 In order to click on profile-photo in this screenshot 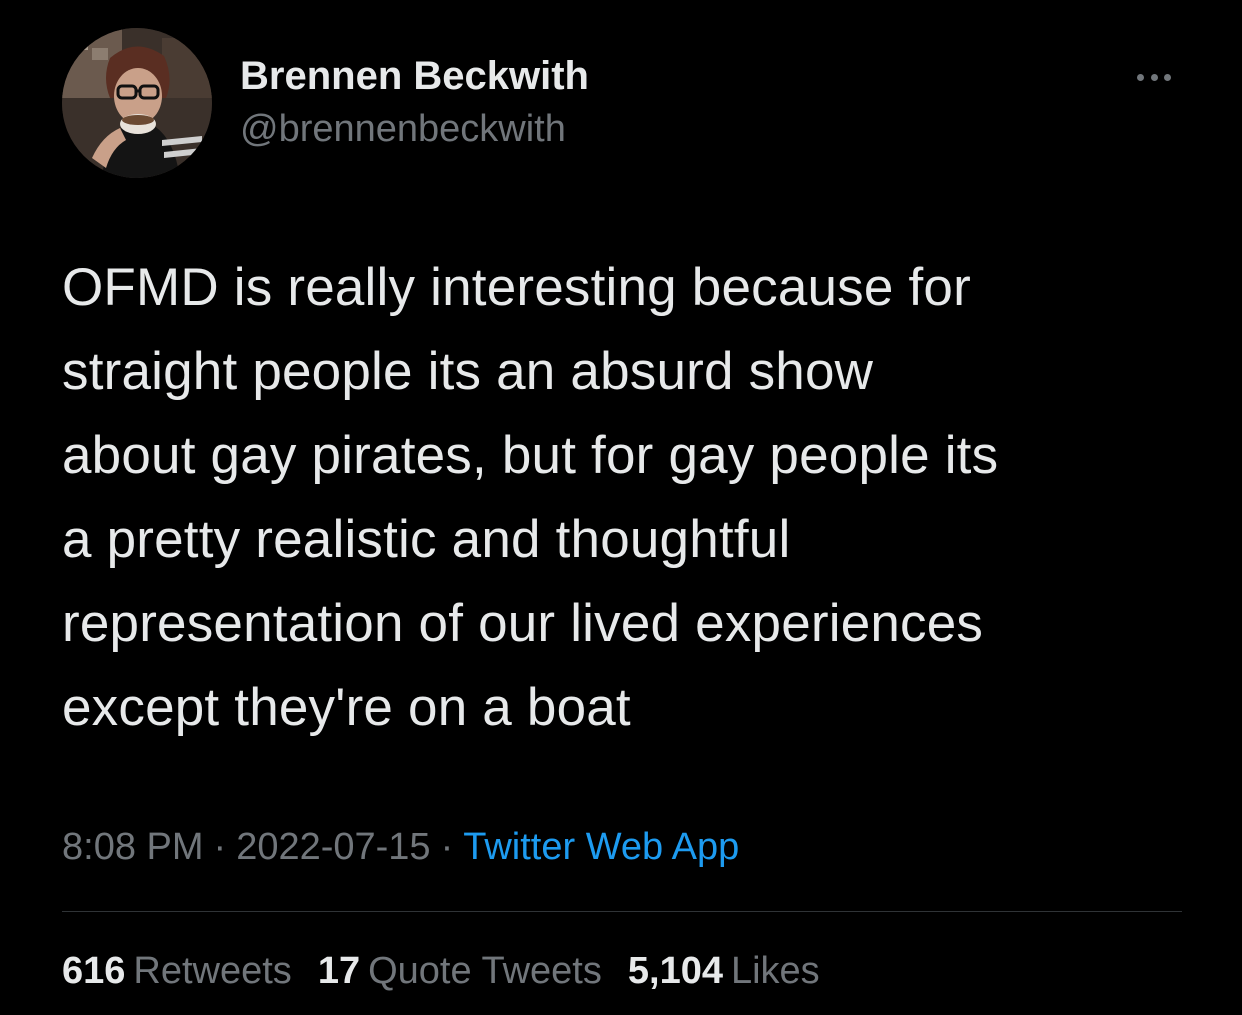, I will do `click(137, 103)`.